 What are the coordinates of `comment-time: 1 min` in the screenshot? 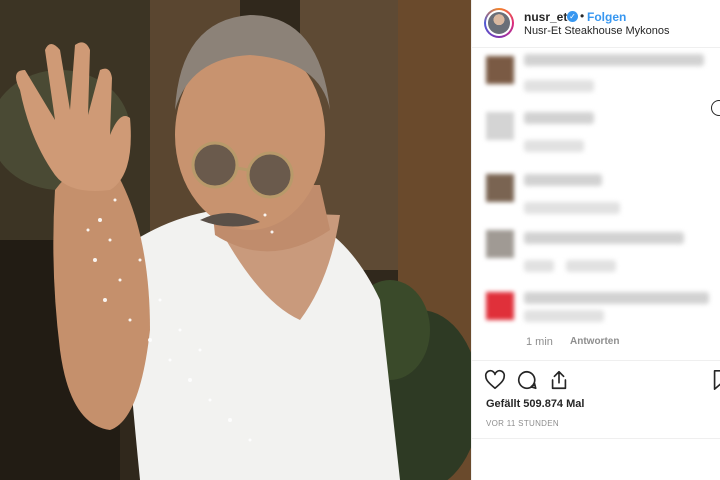 It's located at (539, 342).